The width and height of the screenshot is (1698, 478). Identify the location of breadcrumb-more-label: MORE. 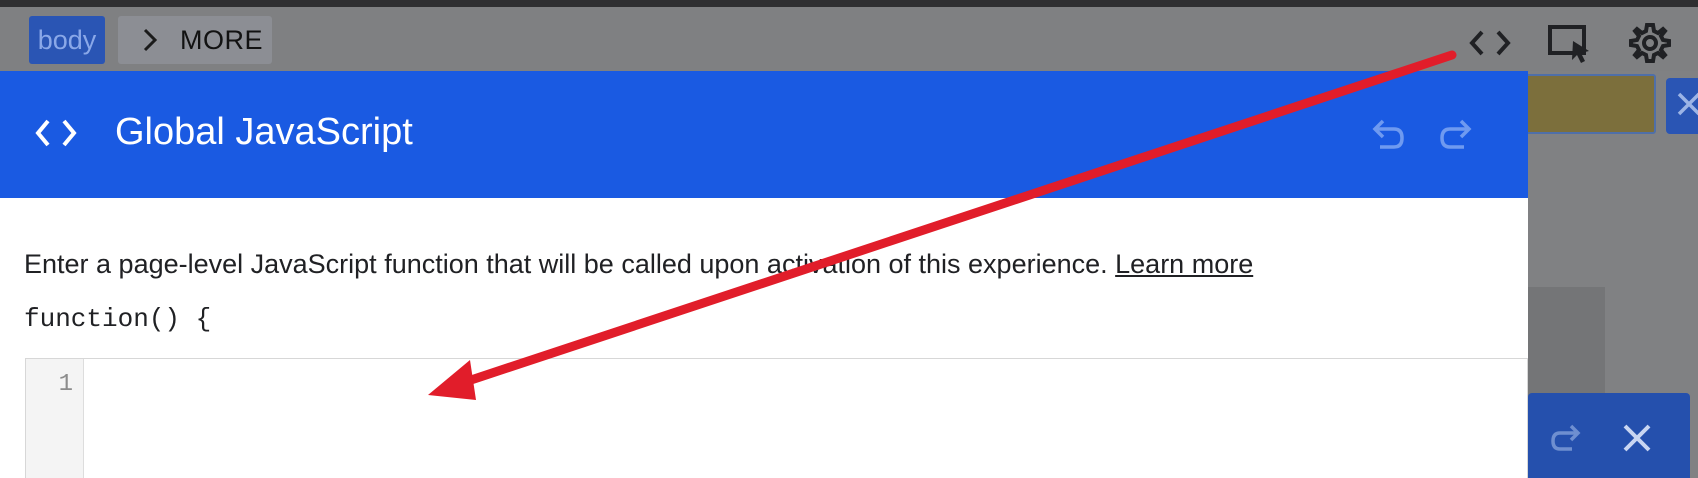
(221, 39).